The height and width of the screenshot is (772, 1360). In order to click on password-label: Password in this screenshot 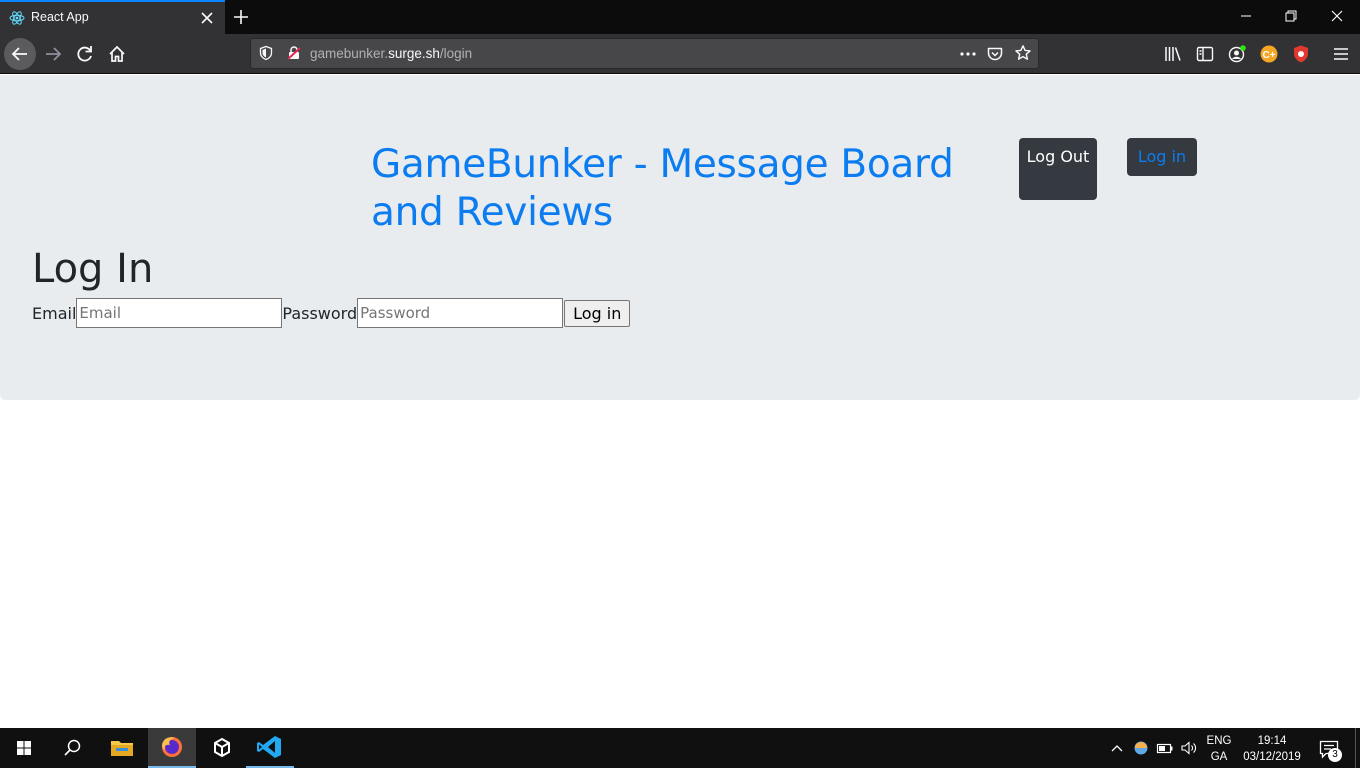, I will do `click(320, 313)`.